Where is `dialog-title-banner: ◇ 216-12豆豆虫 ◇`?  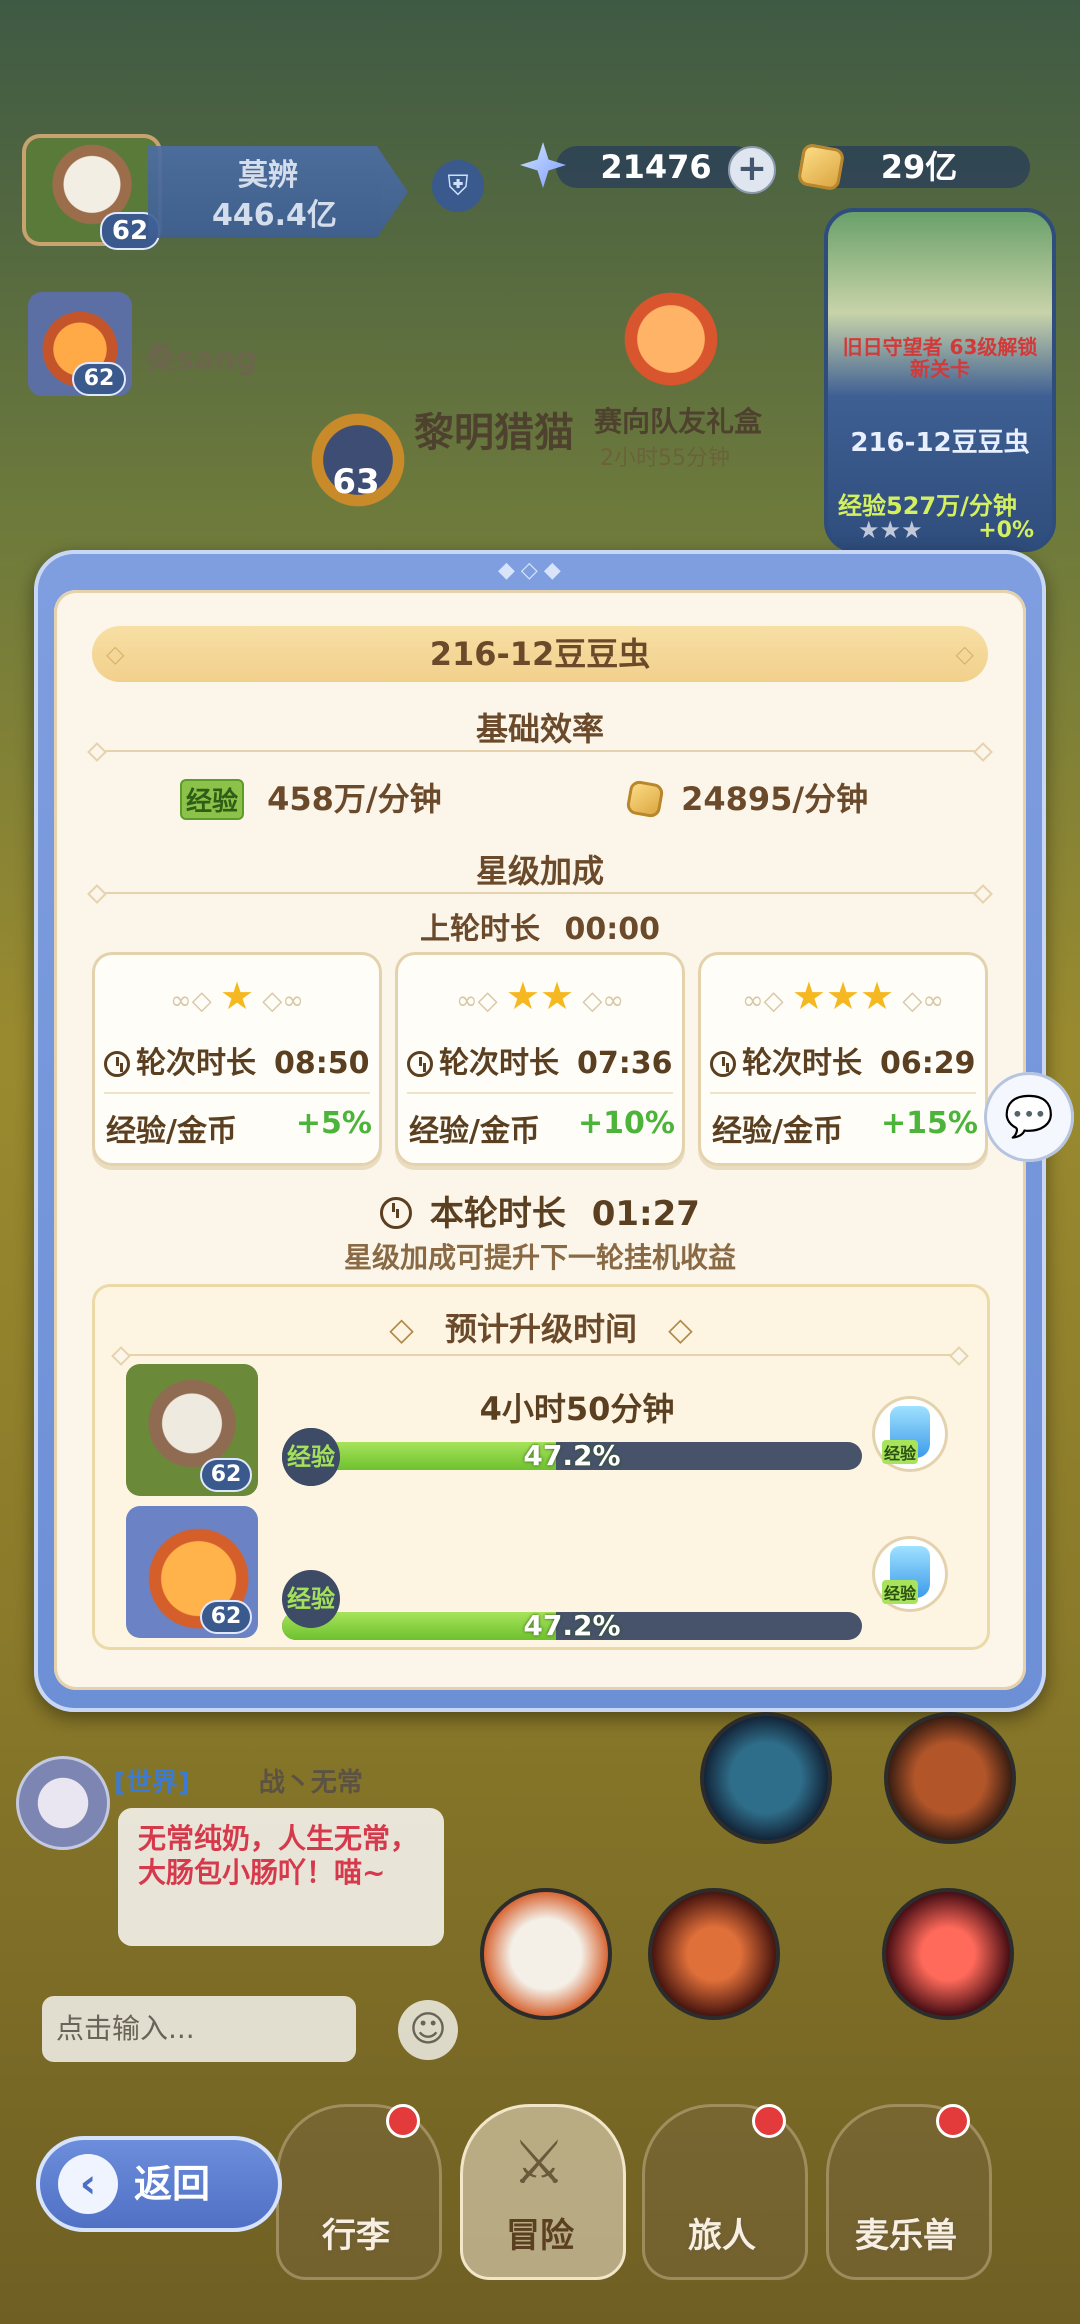
dialog-title-banner: ◇ 216-12豆豆虫 ◇ is located at coordinates (540, 654).